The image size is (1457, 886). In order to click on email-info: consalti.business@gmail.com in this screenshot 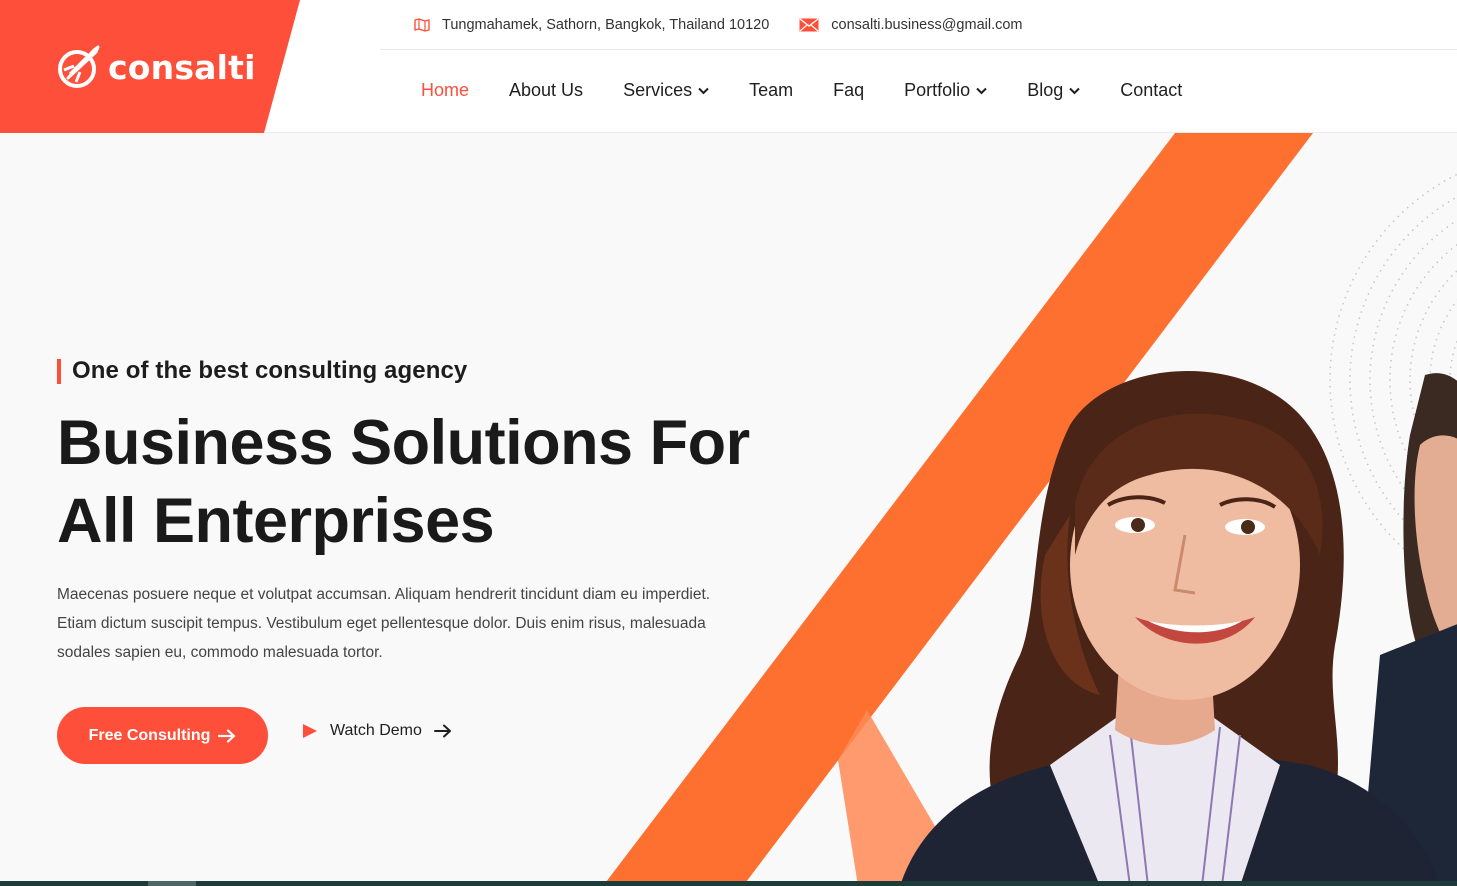, I will do `click(911, 24)`.